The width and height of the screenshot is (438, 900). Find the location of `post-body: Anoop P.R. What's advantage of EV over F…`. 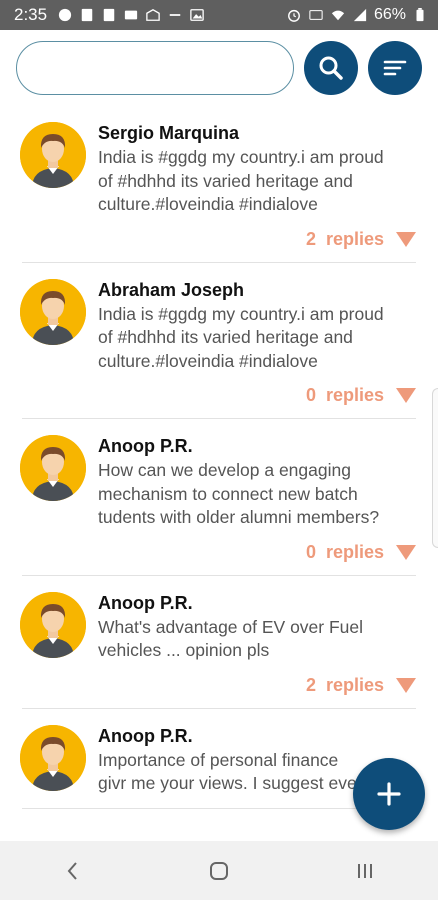

post-body: Anoop P.R. What's advantage of EV over F… is located at coordinates (218, 626).